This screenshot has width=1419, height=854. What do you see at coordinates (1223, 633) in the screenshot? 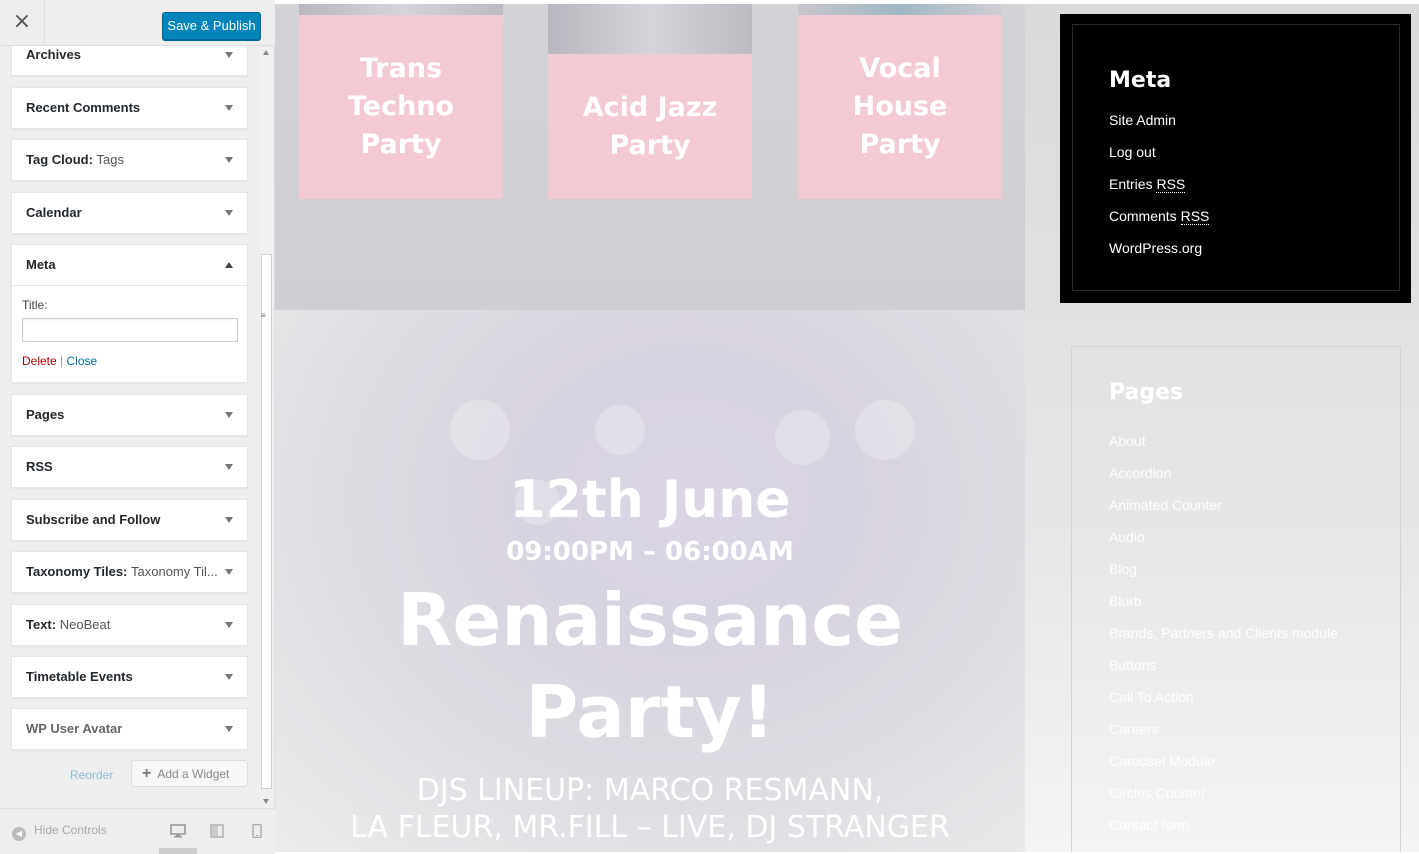
I see `page-link: Brands, Partners and Clients module` at bounding box center [1223, 633].